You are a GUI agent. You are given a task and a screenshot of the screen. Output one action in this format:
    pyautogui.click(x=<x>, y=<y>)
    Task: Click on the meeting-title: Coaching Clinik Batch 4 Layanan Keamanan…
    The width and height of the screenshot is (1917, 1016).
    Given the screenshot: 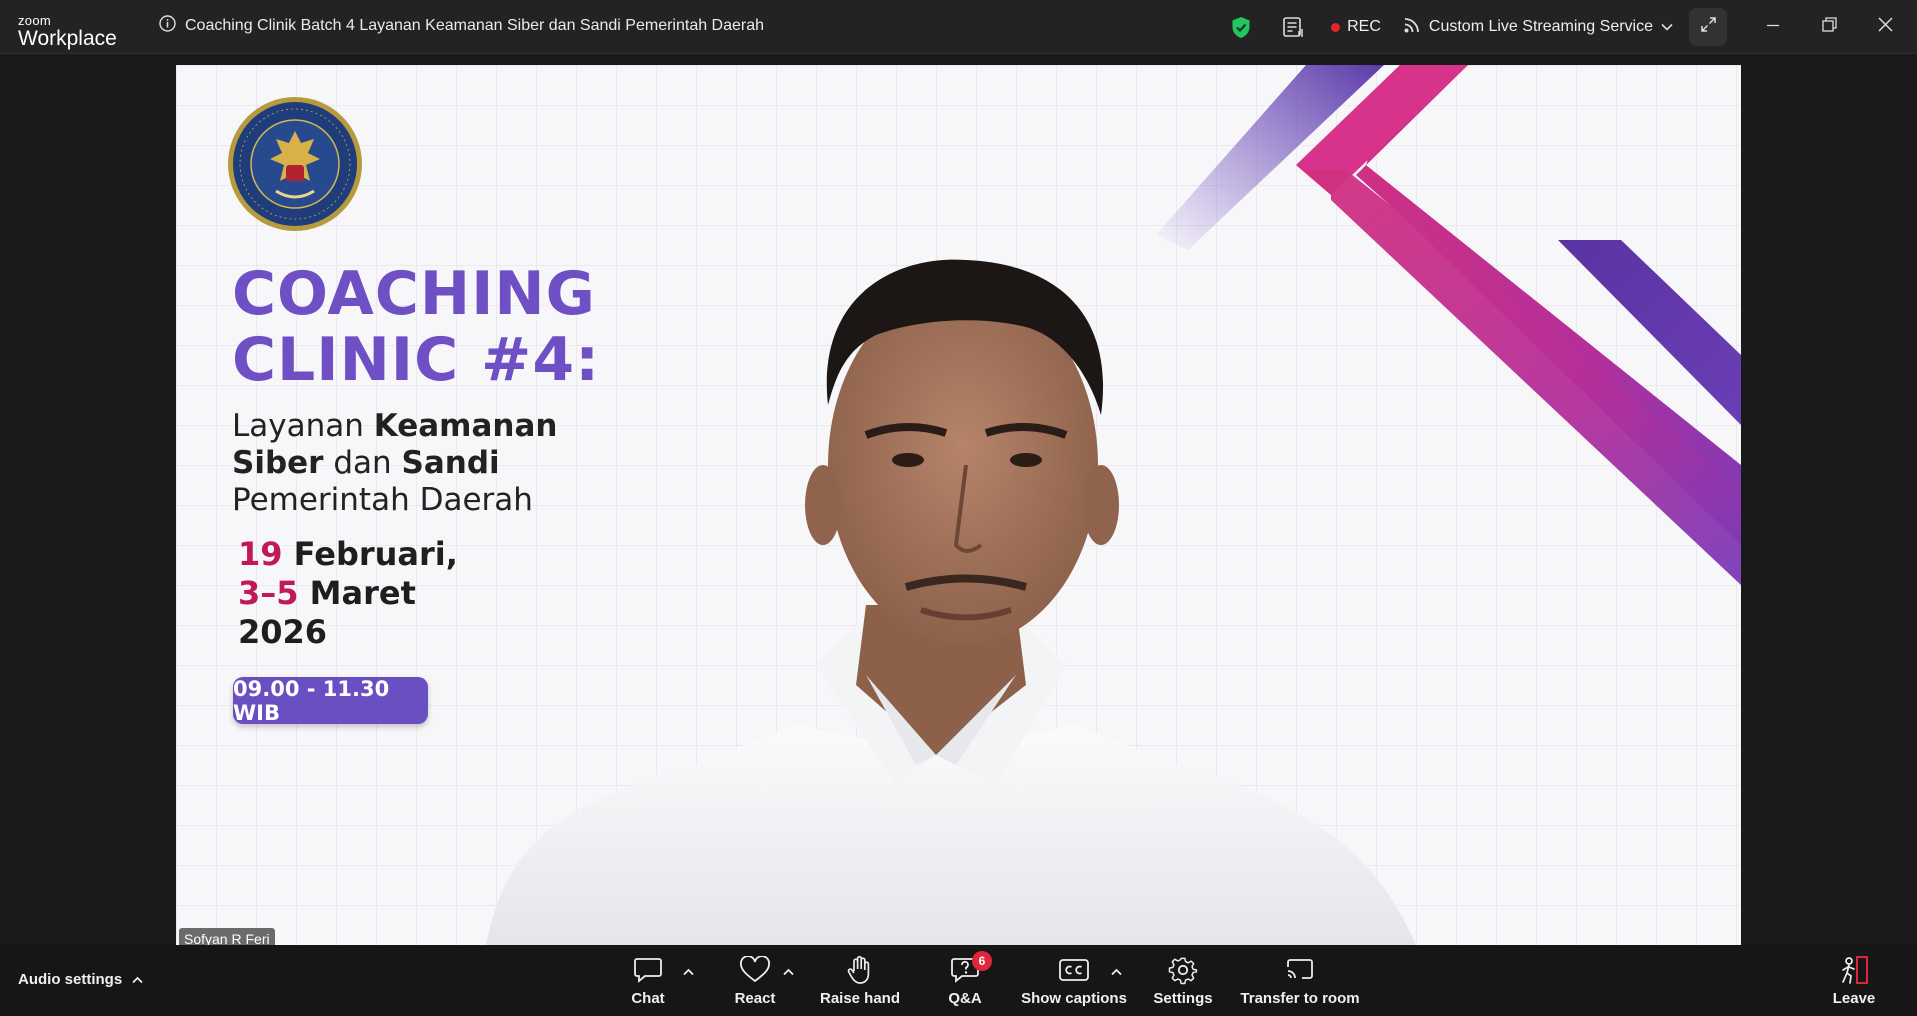 What is the action you would take?
    pyautogui.click(x=475, y=25)
    